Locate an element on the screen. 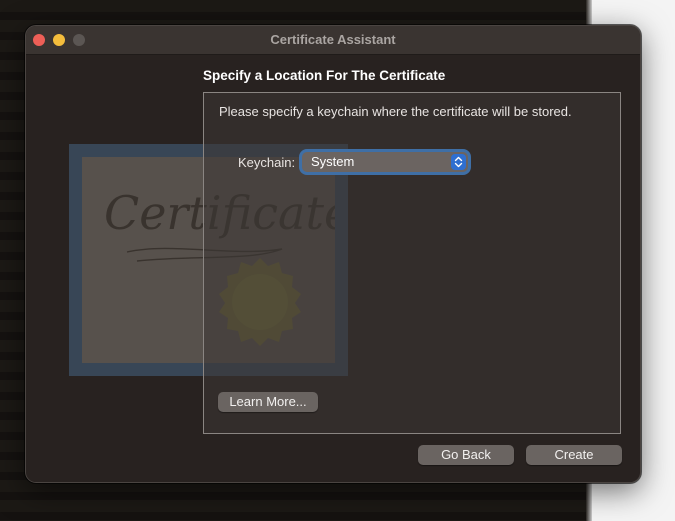 The image size is (675, 521). popup-stepper-icon is located at coordinates (458, 162).